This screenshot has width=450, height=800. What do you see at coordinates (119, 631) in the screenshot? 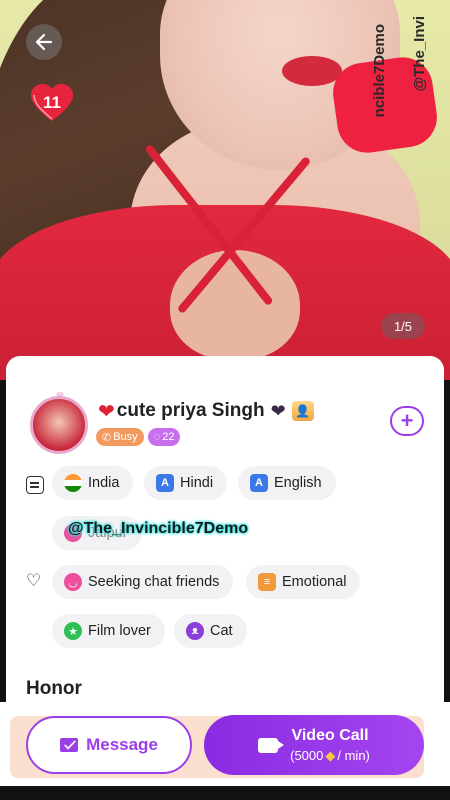
I see `chip-label: Film lover` at bounding box center [119, 631].